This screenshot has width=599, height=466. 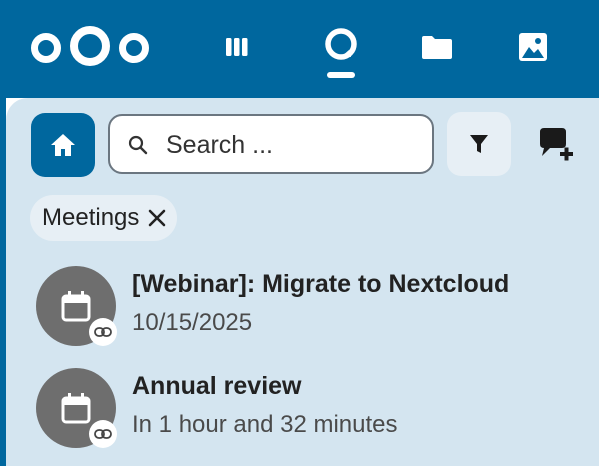 What do you see at coordinates (321, 284) in the screenshot?
I see `conversation-title: [Webinar]: Migrate to Nextcloud` at bounding box center [321, 284].